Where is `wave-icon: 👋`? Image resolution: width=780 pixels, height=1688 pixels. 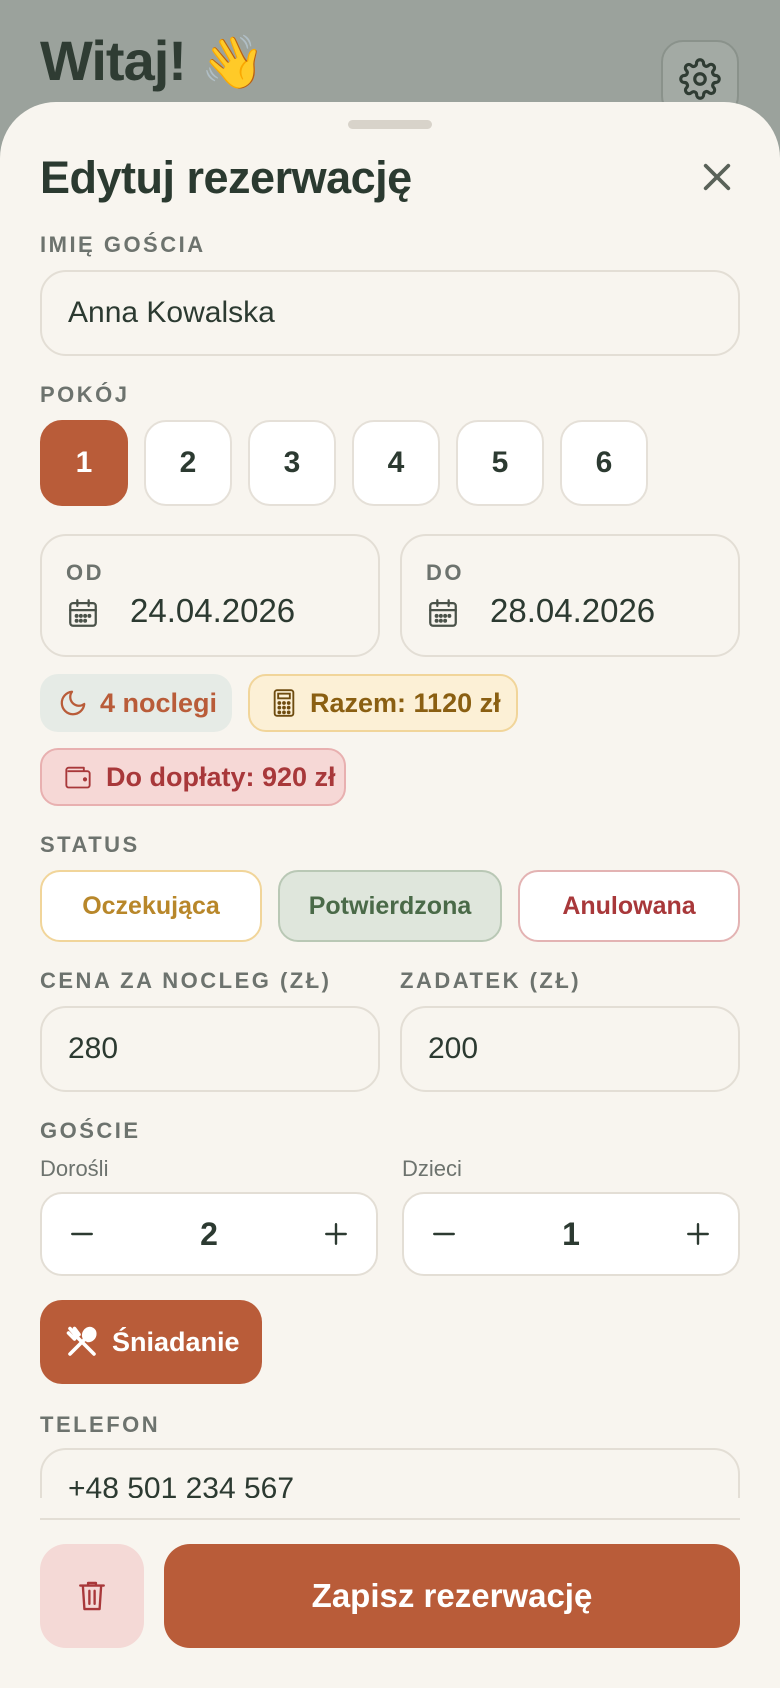
wave-icon: 👋 is located at coordinates (232, 63).